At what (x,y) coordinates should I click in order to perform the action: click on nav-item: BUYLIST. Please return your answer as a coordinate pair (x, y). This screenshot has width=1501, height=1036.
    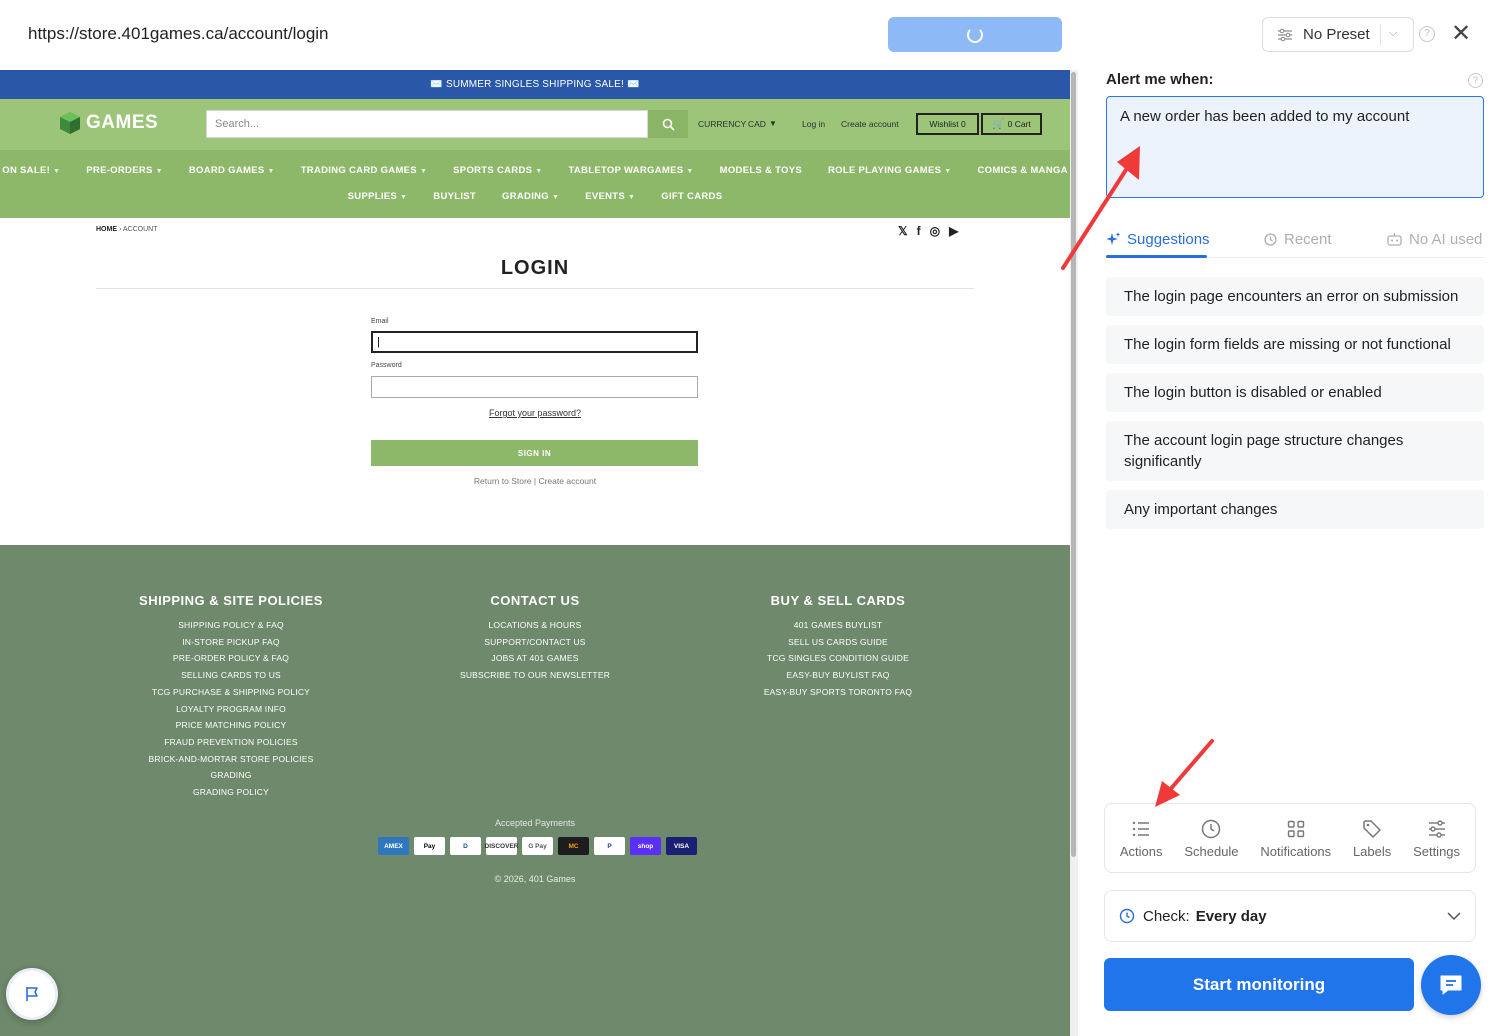
    Looking at the image, I should click on (454, 196).